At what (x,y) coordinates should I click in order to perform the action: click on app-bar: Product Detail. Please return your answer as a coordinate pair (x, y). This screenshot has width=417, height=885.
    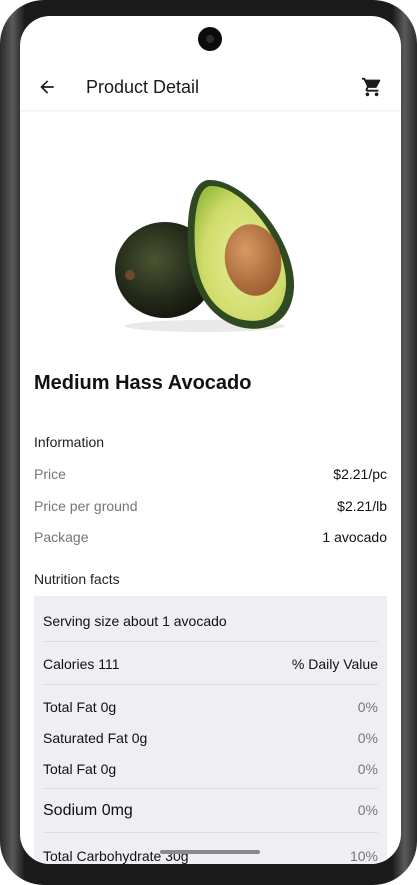
    Looking at the image, I should click on (210, 87).